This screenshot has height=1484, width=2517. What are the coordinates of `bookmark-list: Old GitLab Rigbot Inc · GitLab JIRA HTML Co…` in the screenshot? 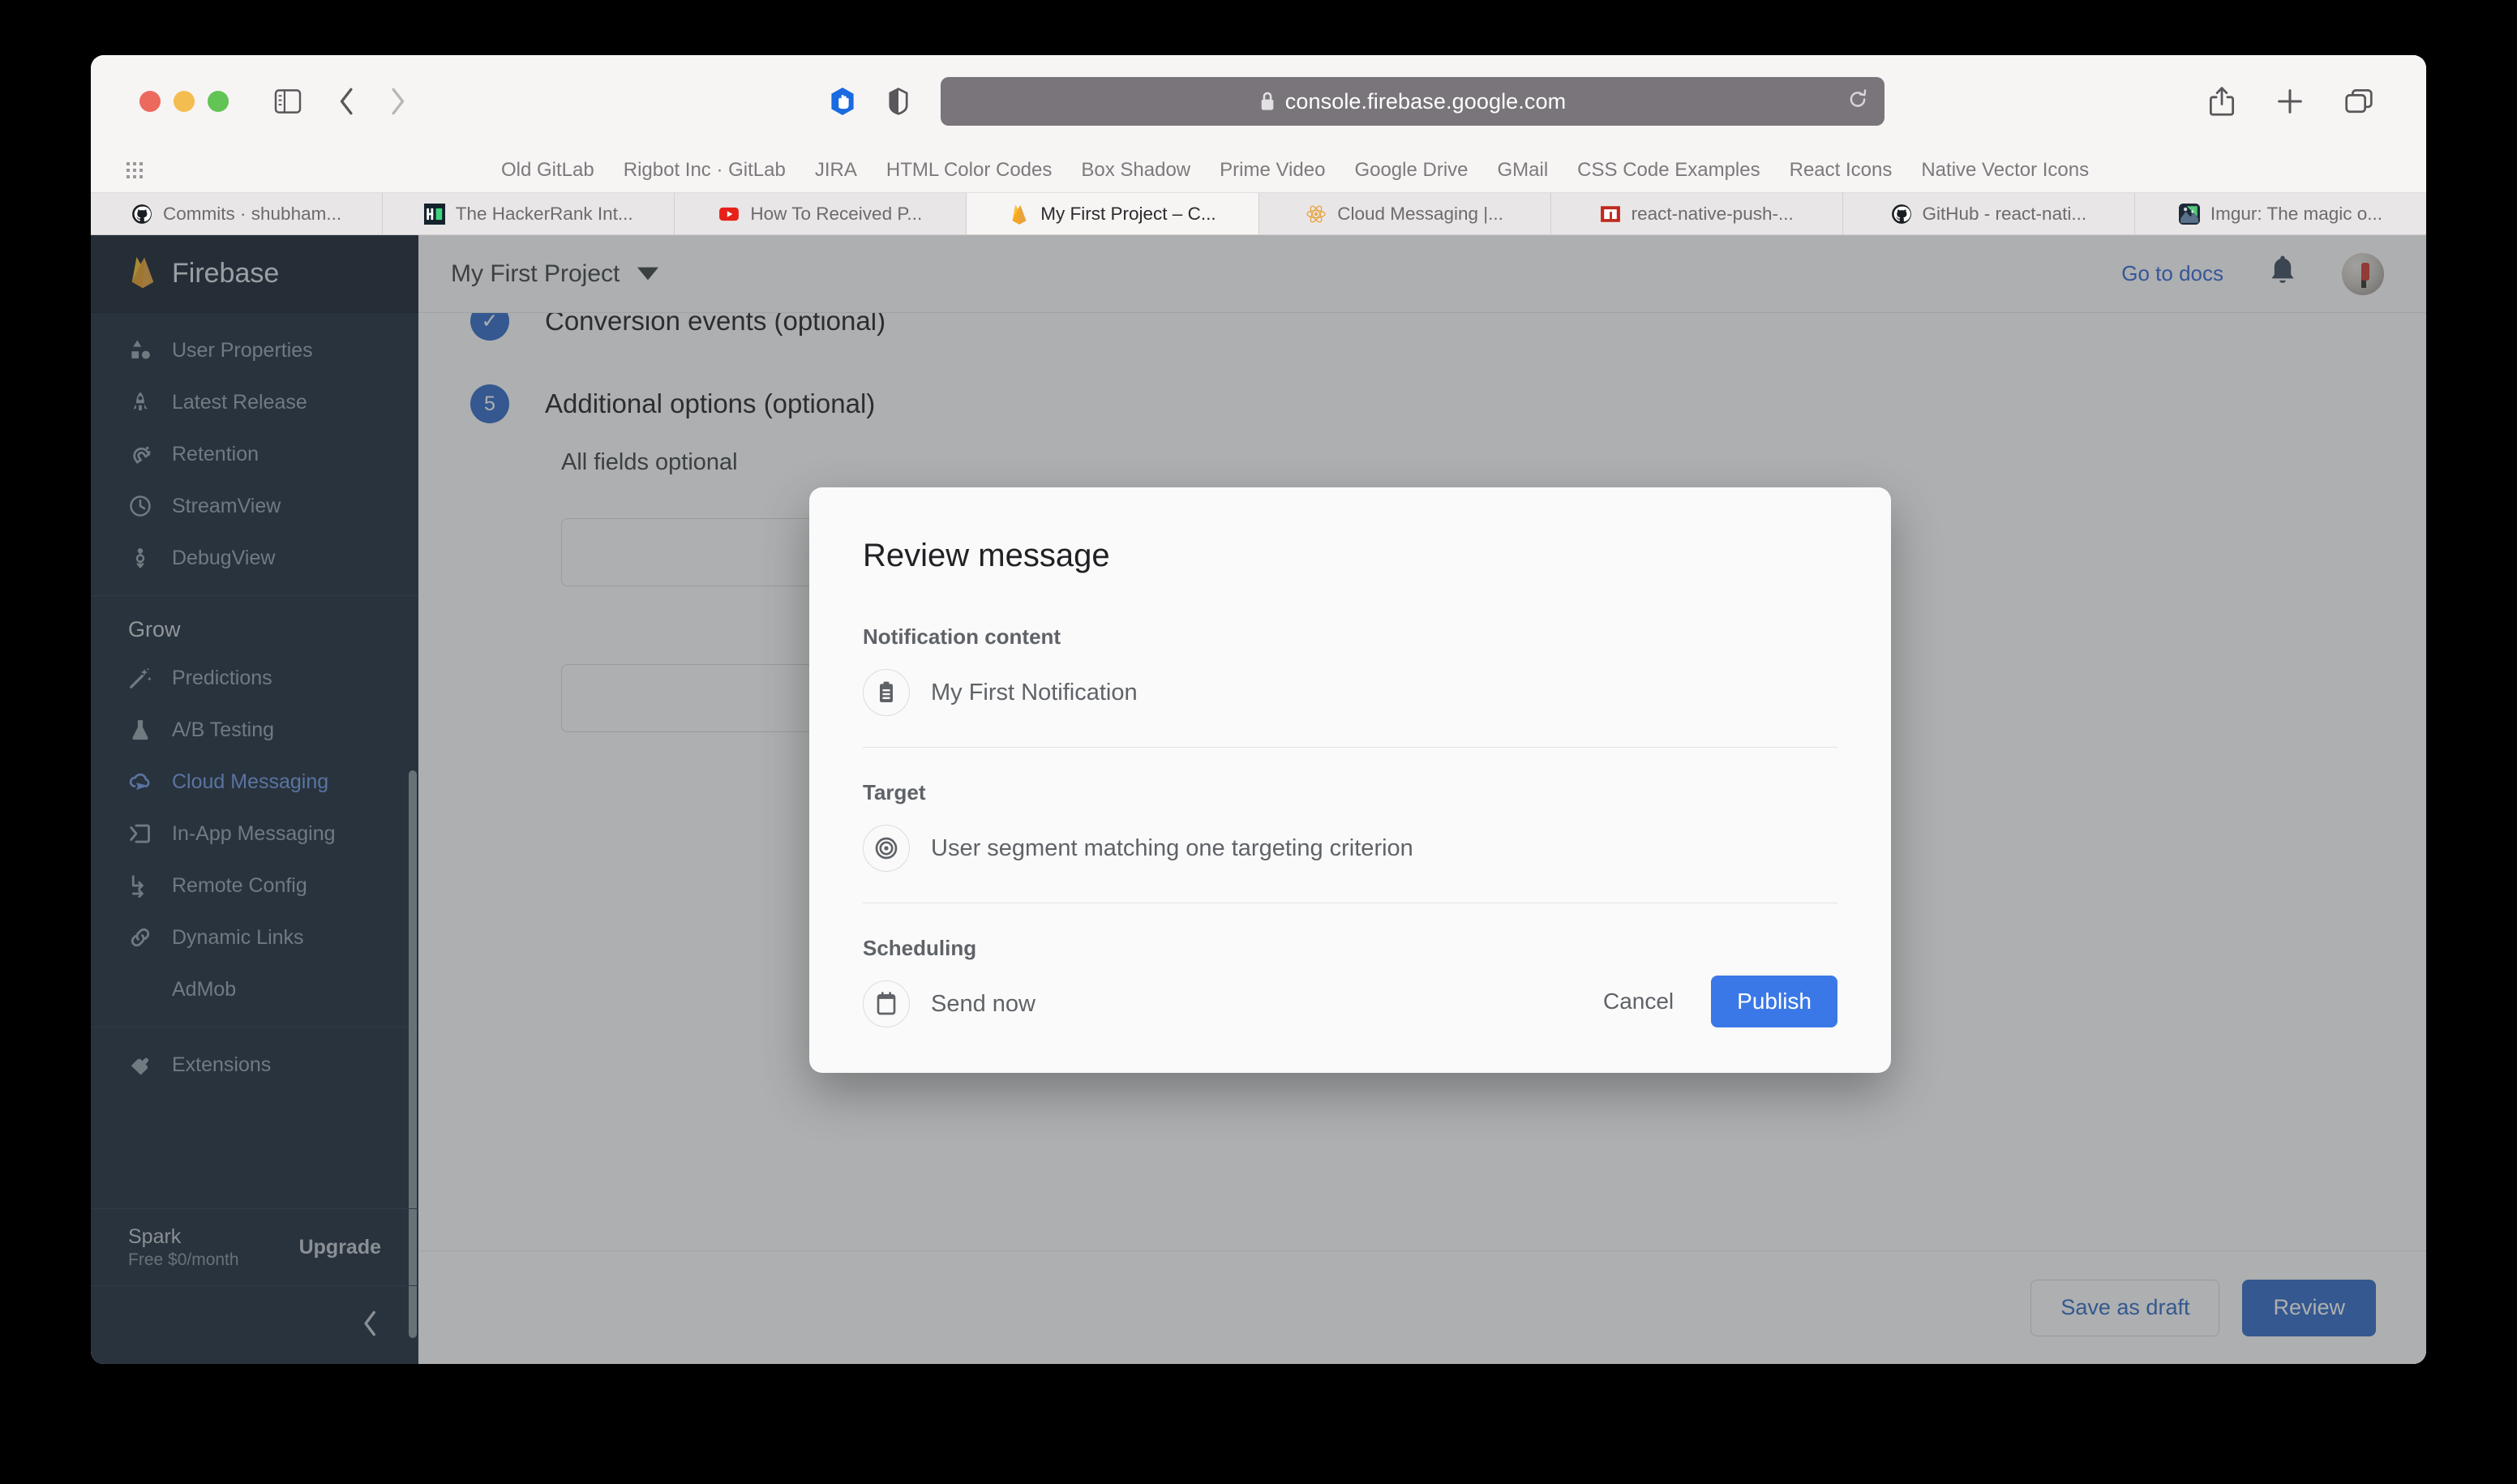 It's located at (1295, 170).